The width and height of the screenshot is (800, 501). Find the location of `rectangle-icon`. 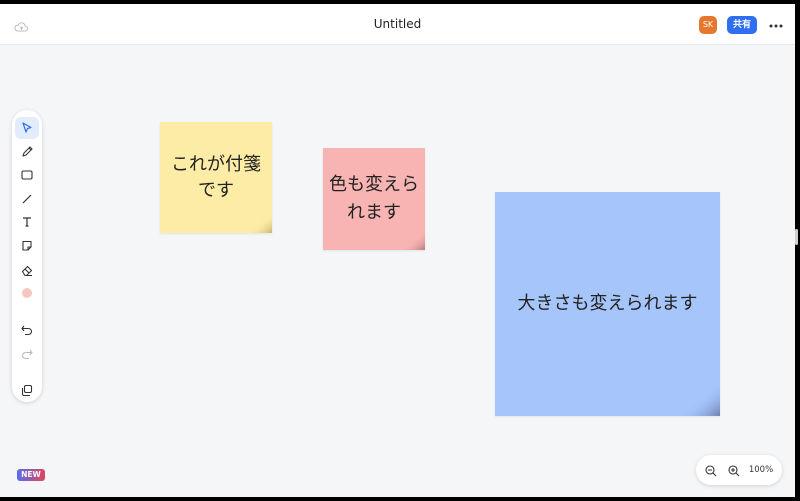

rectangle-icon is located at coordinates (27, 175).